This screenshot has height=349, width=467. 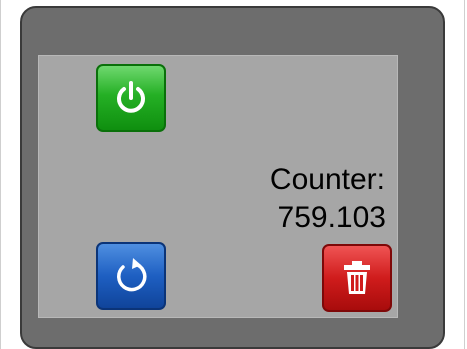 I want to click on counter-label: Counter:, so click(x=327, y=179).